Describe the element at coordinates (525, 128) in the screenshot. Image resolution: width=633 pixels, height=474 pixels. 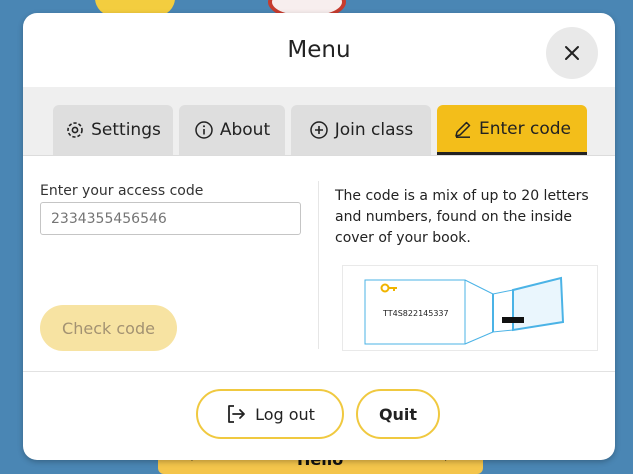
I see `tab-enter-code-label: Enter code` at that location.